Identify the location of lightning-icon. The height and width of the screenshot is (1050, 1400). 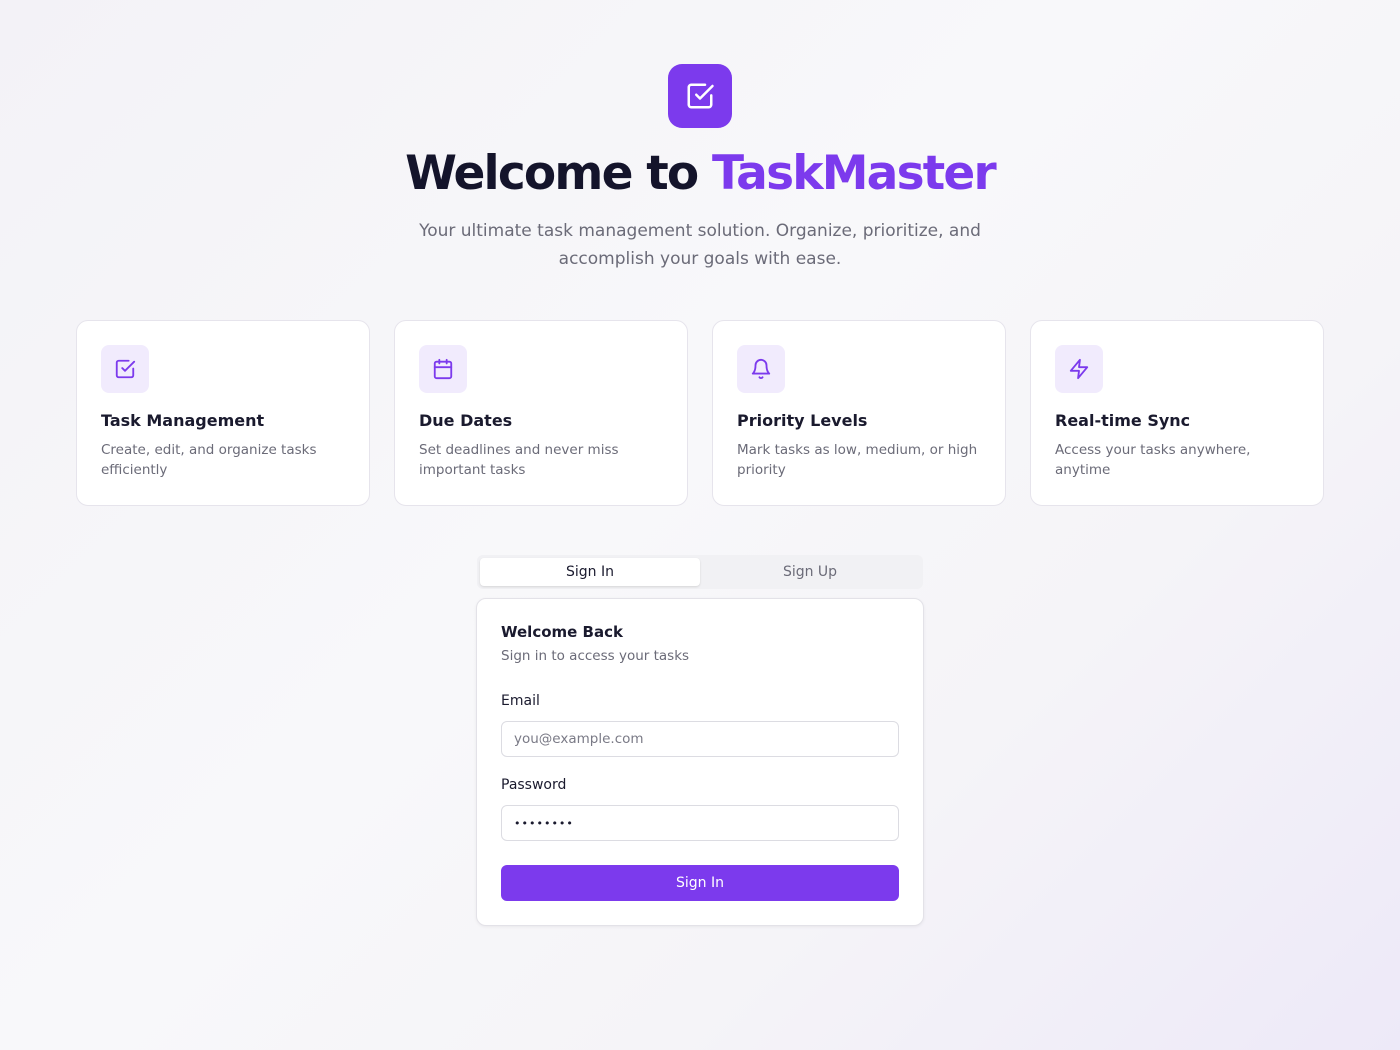
(1079, 369).